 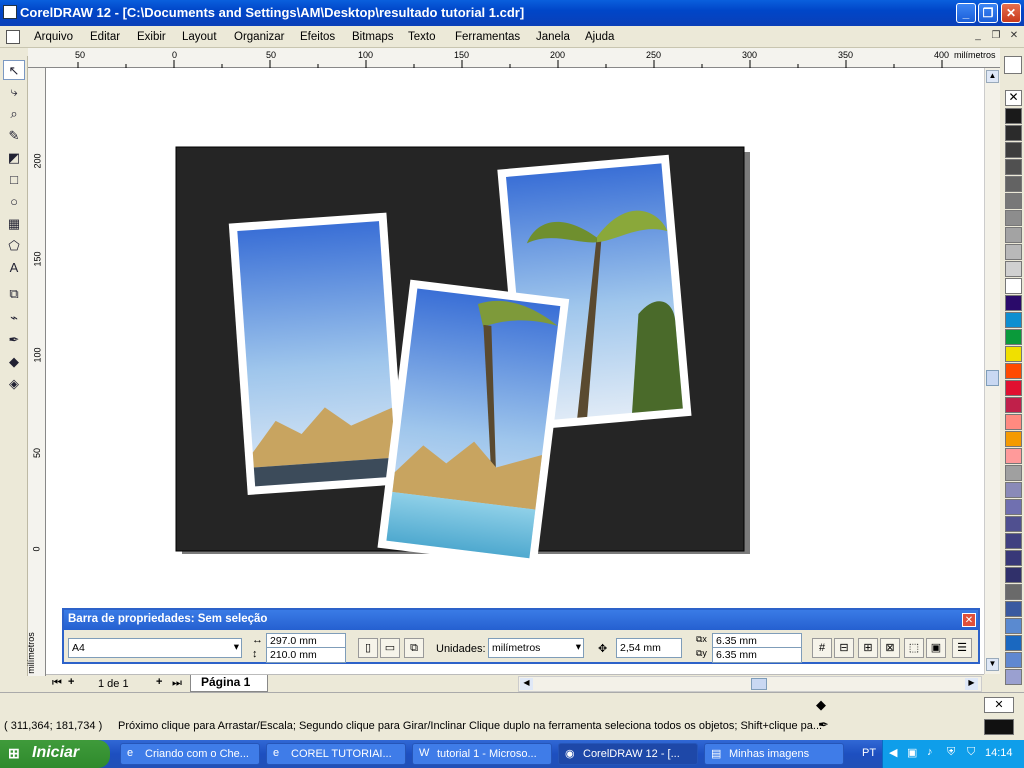 What do you see at coordinates (936, 648) in the screenshot?
I see `draw-selection-button: ▣` at bounding box center [936, 648].